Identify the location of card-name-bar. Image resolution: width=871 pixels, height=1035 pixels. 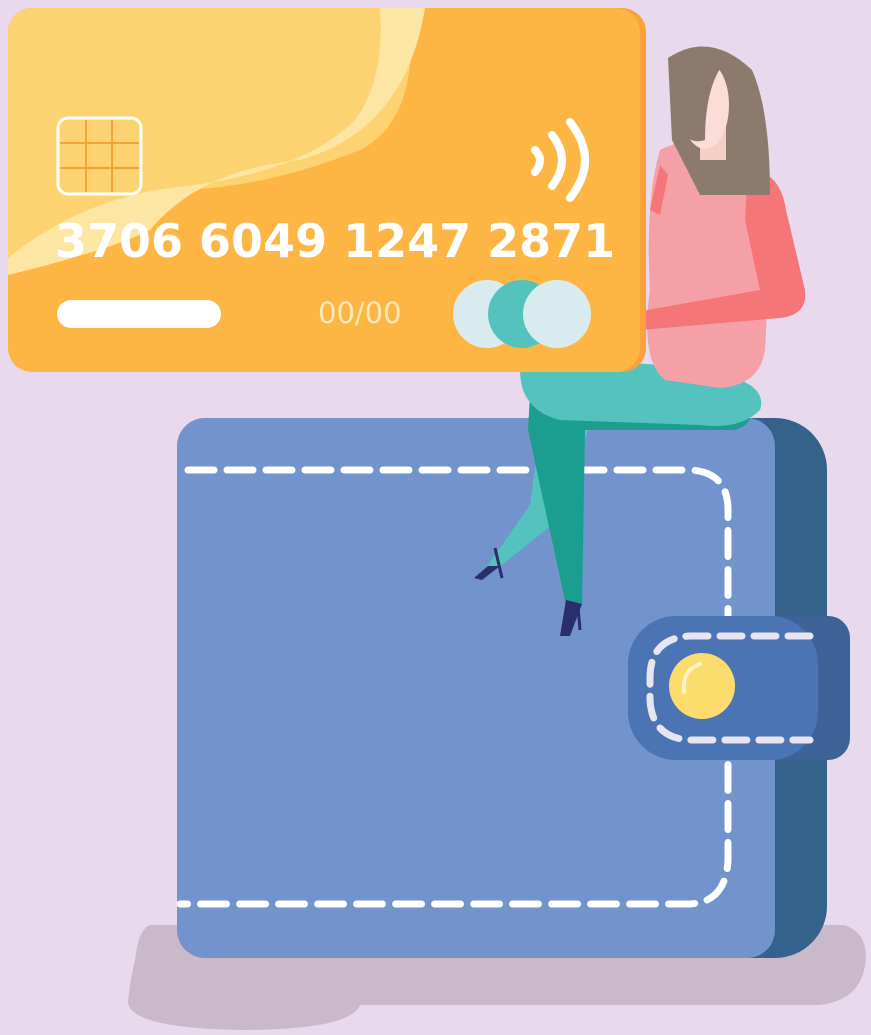
(139, 314).